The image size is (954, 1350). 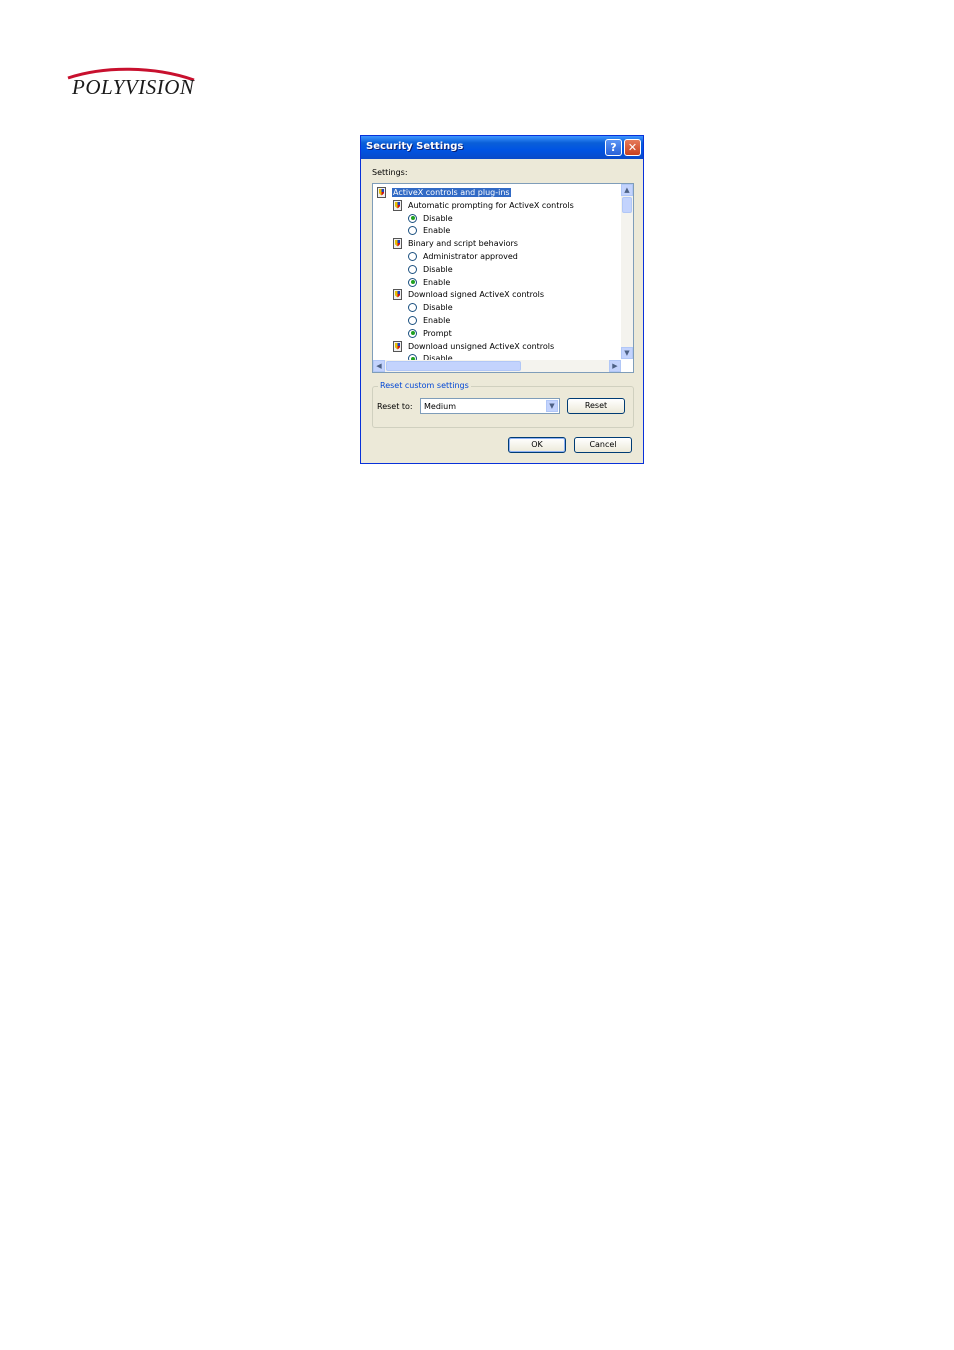 I want to click on reset-to-label: Reset to:, so click(x=395, y=406).